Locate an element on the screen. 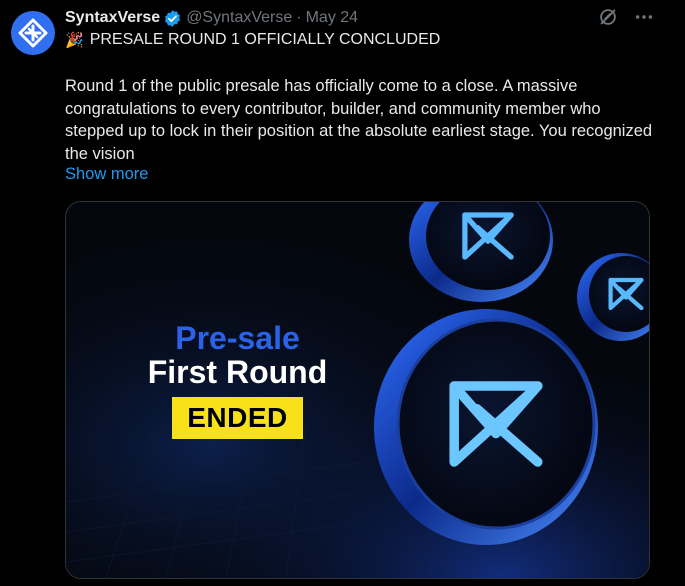 This screenshot has height=586, width=685. media-presale-title: Pre-sale is located at coordinates (237, 338).